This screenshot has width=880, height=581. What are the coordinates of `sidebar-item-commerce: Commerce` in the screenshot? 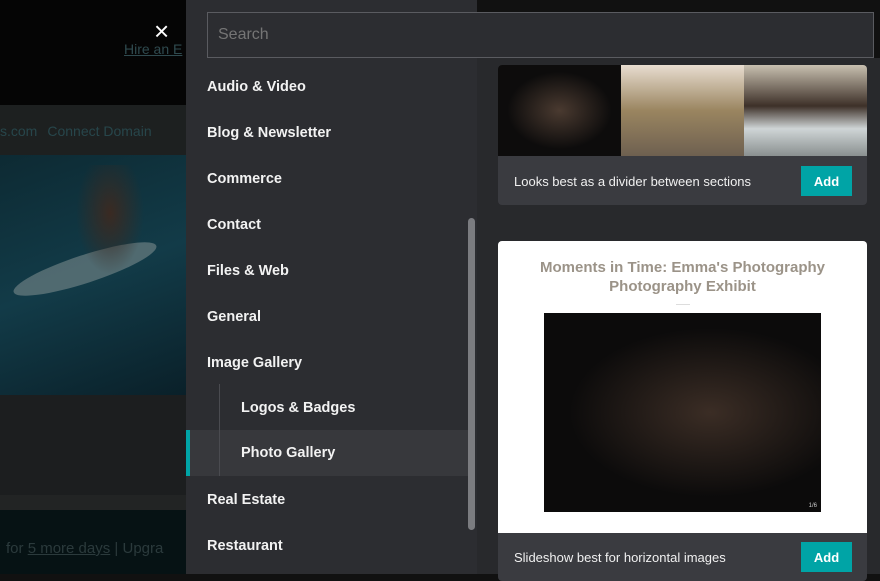 It's located at (327, 179).